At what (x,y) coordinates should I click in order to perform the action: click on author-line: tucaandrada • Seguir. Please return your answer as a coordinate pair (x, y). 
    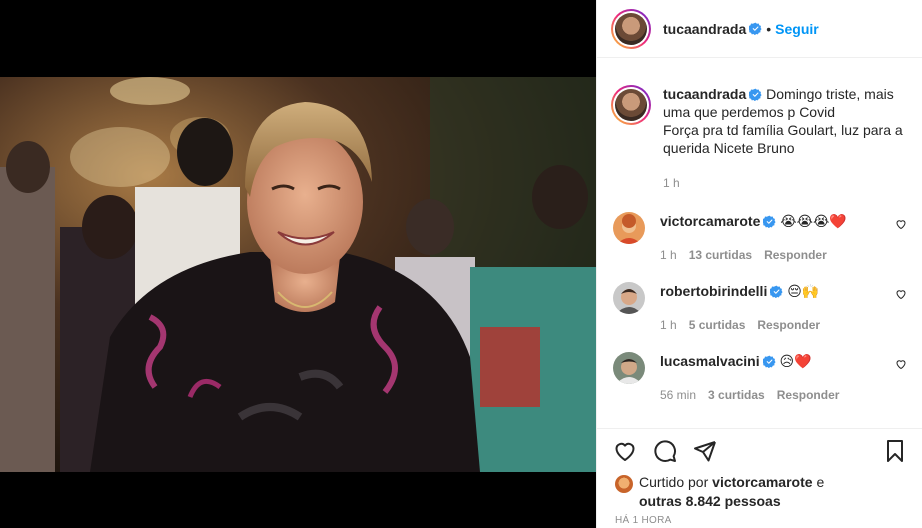
    Looking at the image, I should click on (741, 29).